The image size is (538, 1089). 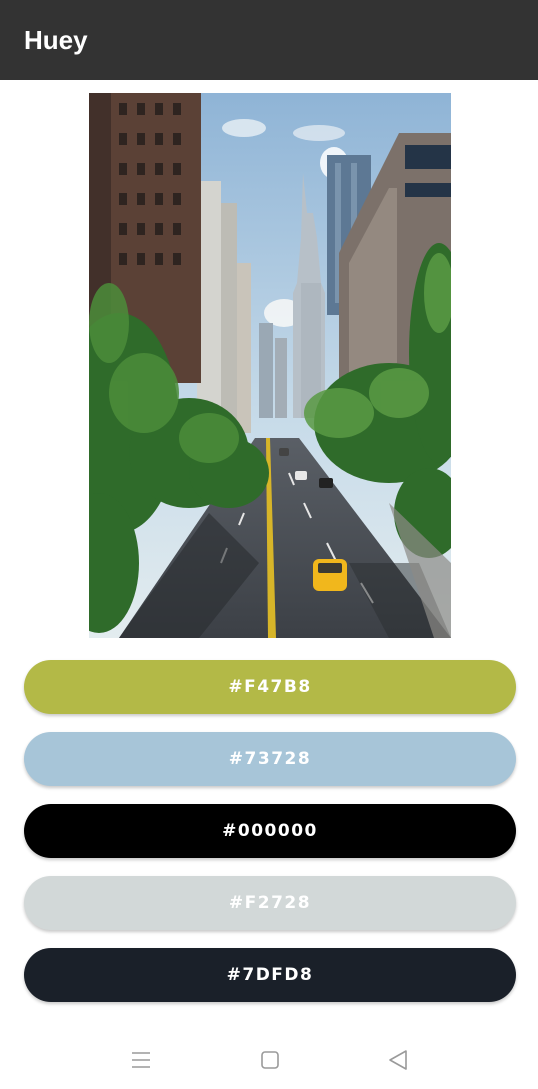 I want to click on color-swatch-button: #73728, so click(x=270, y=759).